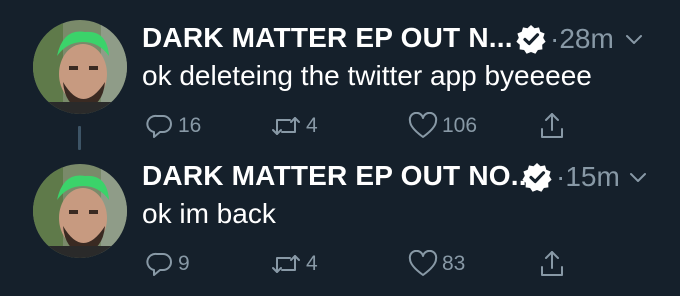 This screenshot has height=296, width=680. What do you see at coordinates (173, 126) in the screenshot?
I see `reply-button: 16` at bounding box center [173, 126].